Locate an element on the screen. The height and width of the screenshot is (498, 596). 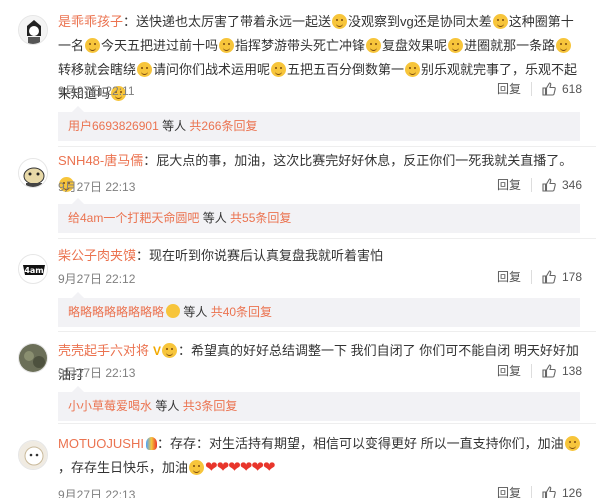
comment-actions: 回复 138 is located at coordinates (539, 370).